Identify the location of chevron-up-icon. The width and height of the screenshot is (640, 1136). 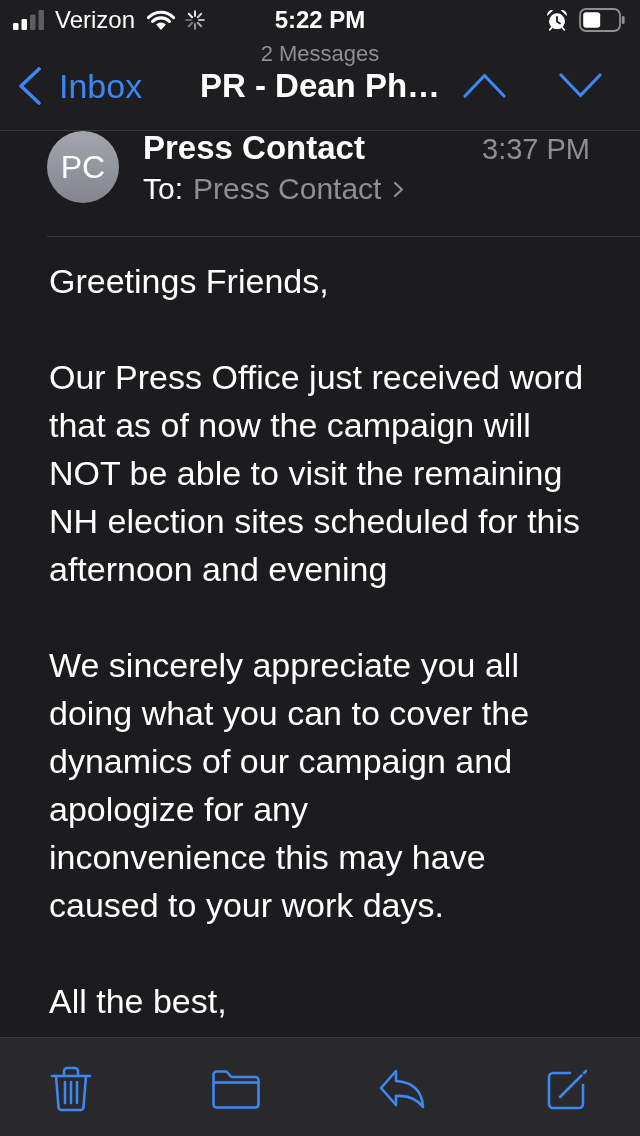
(484, 85).